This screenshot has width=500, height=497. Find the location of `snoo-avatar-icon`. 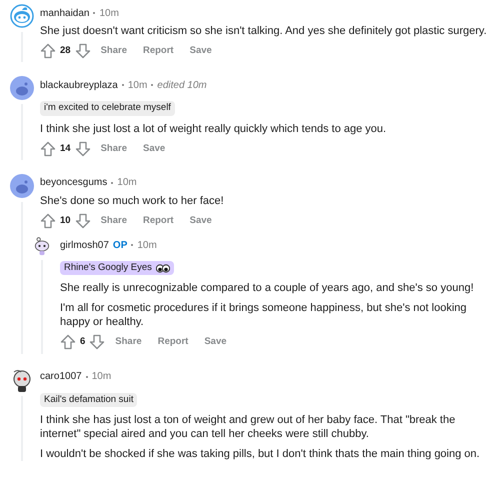

snoo-avatar-icon is located at coordinates (42, 246).